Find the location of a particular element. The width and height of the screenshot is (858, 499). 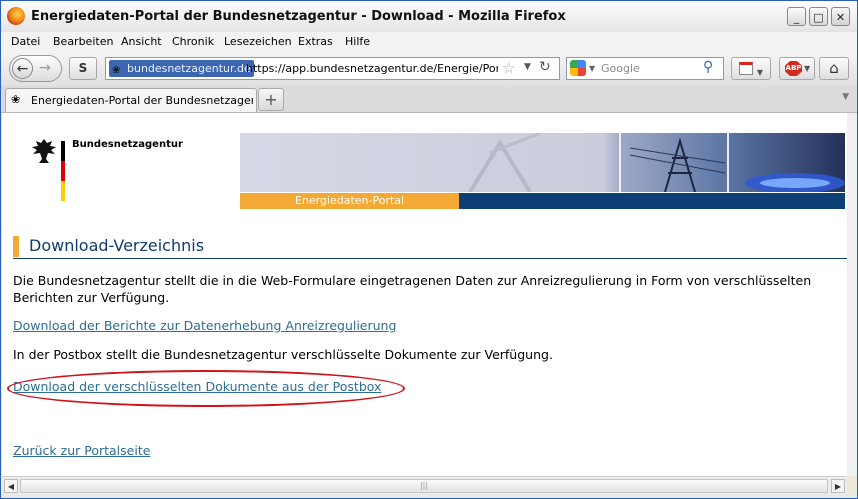

site-identity-domain: bundesnetzagentur.de is located at coordinates (189, 68).